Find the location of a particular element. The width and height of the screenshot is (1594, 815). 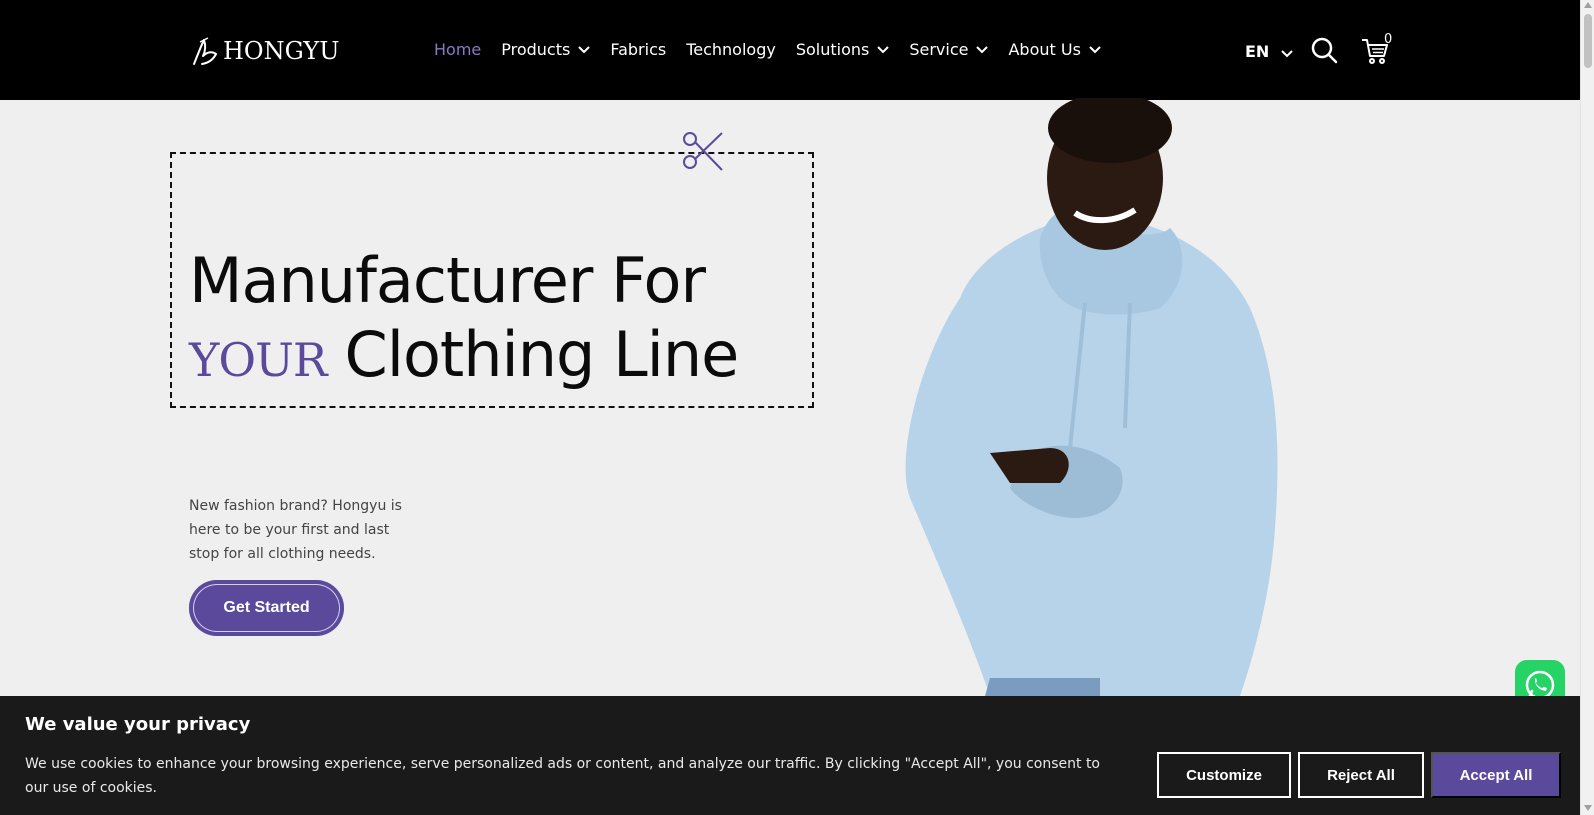

nav-technology: Technology is located at coordinates (731, 49).